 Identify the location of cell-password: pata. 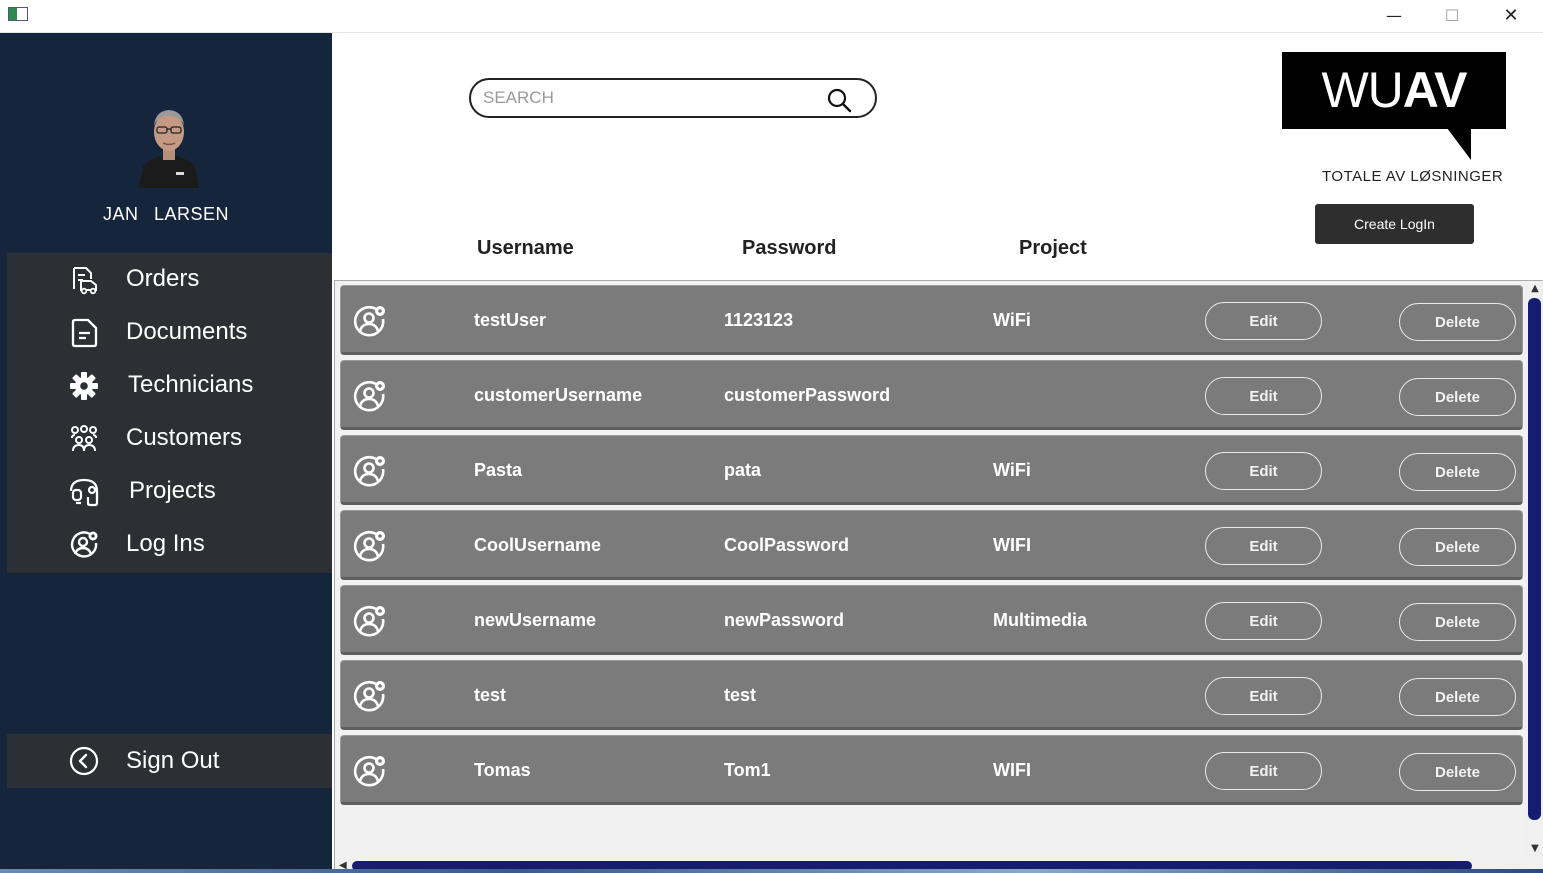
(743, 470).